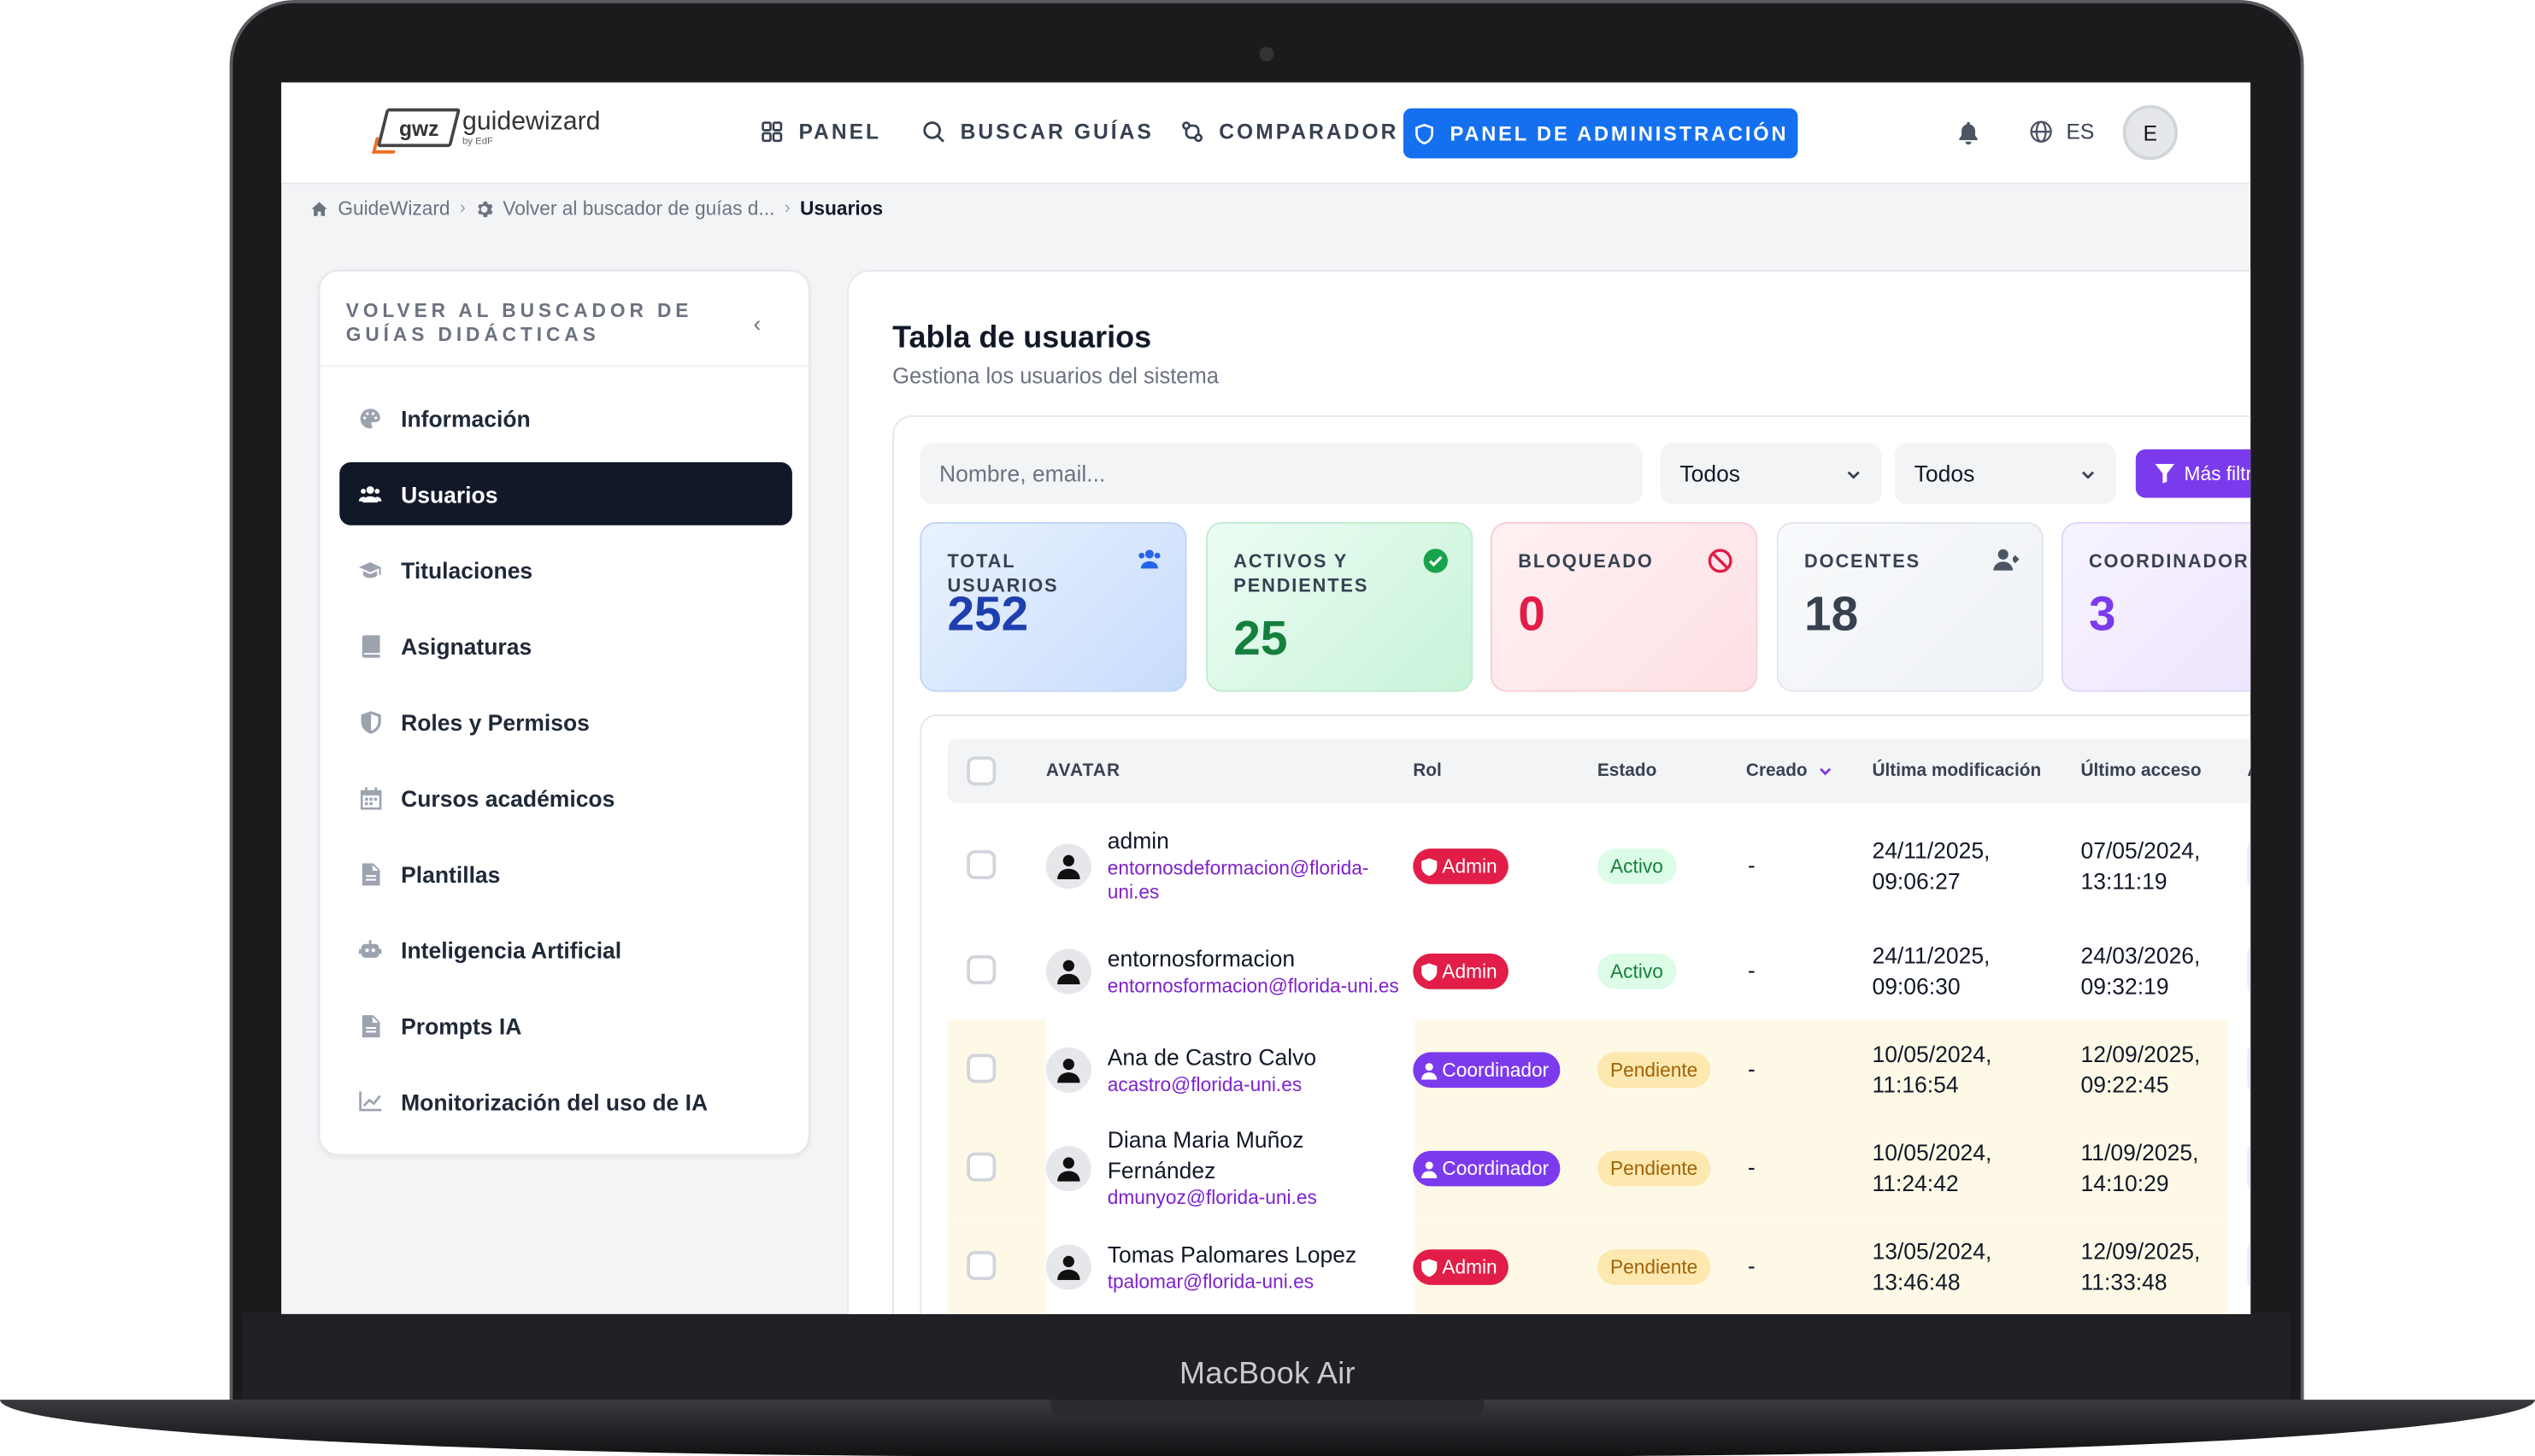 The image size is (2535, 1456). I want to click on stat-coordinadores: COORDINADORES 3, so click(2156, 606).